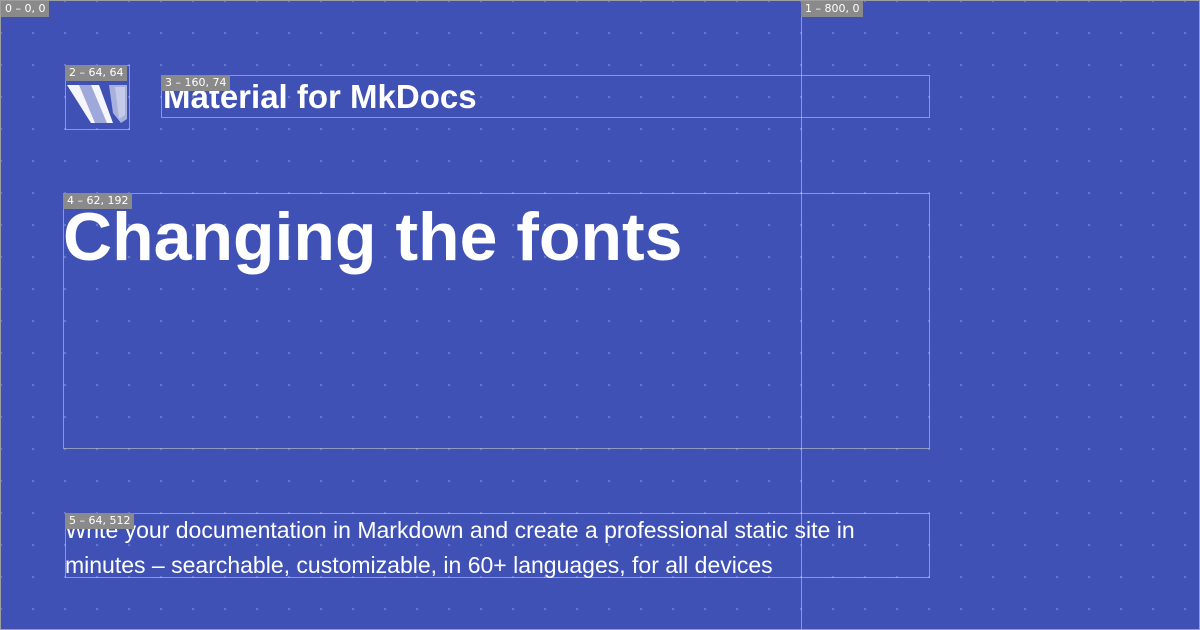  Describe the element at coordinates (373, 237) in the screenshot. I see `page-title: Changing the fonts` at that location.